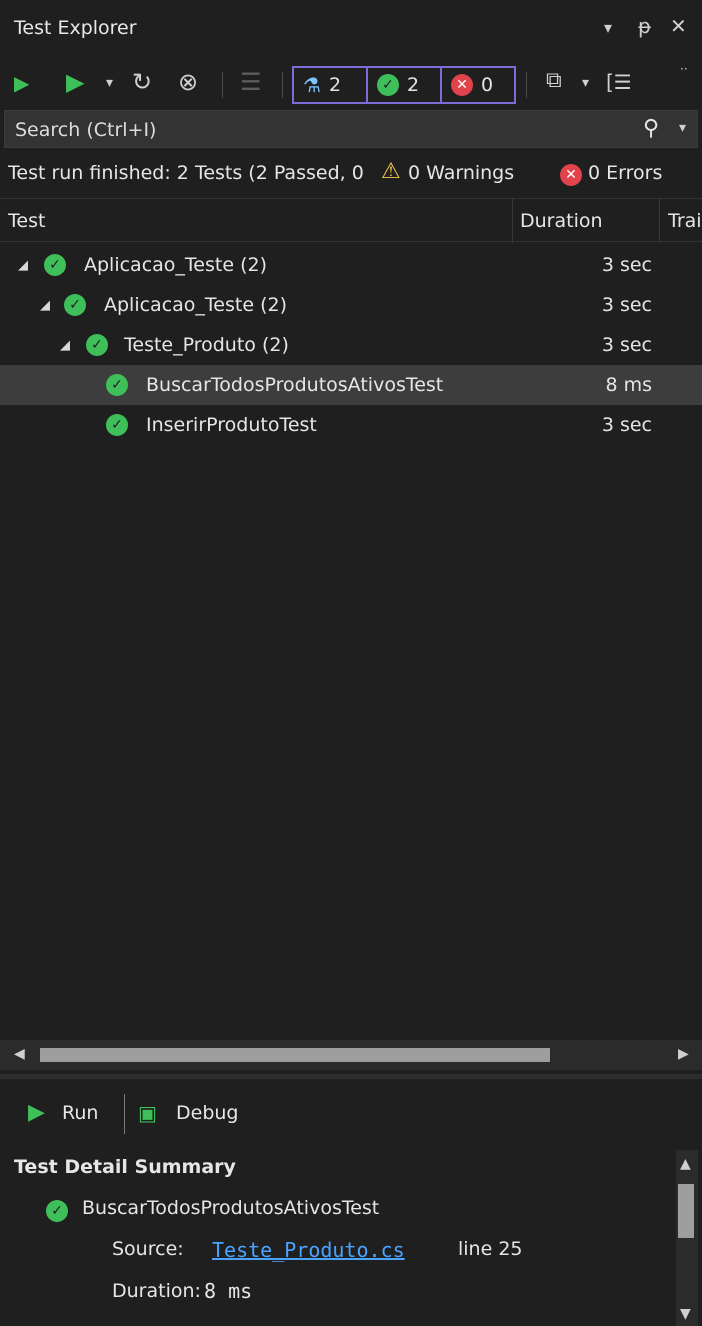  I want to click on close-icon: ✕, so click(678, 26).